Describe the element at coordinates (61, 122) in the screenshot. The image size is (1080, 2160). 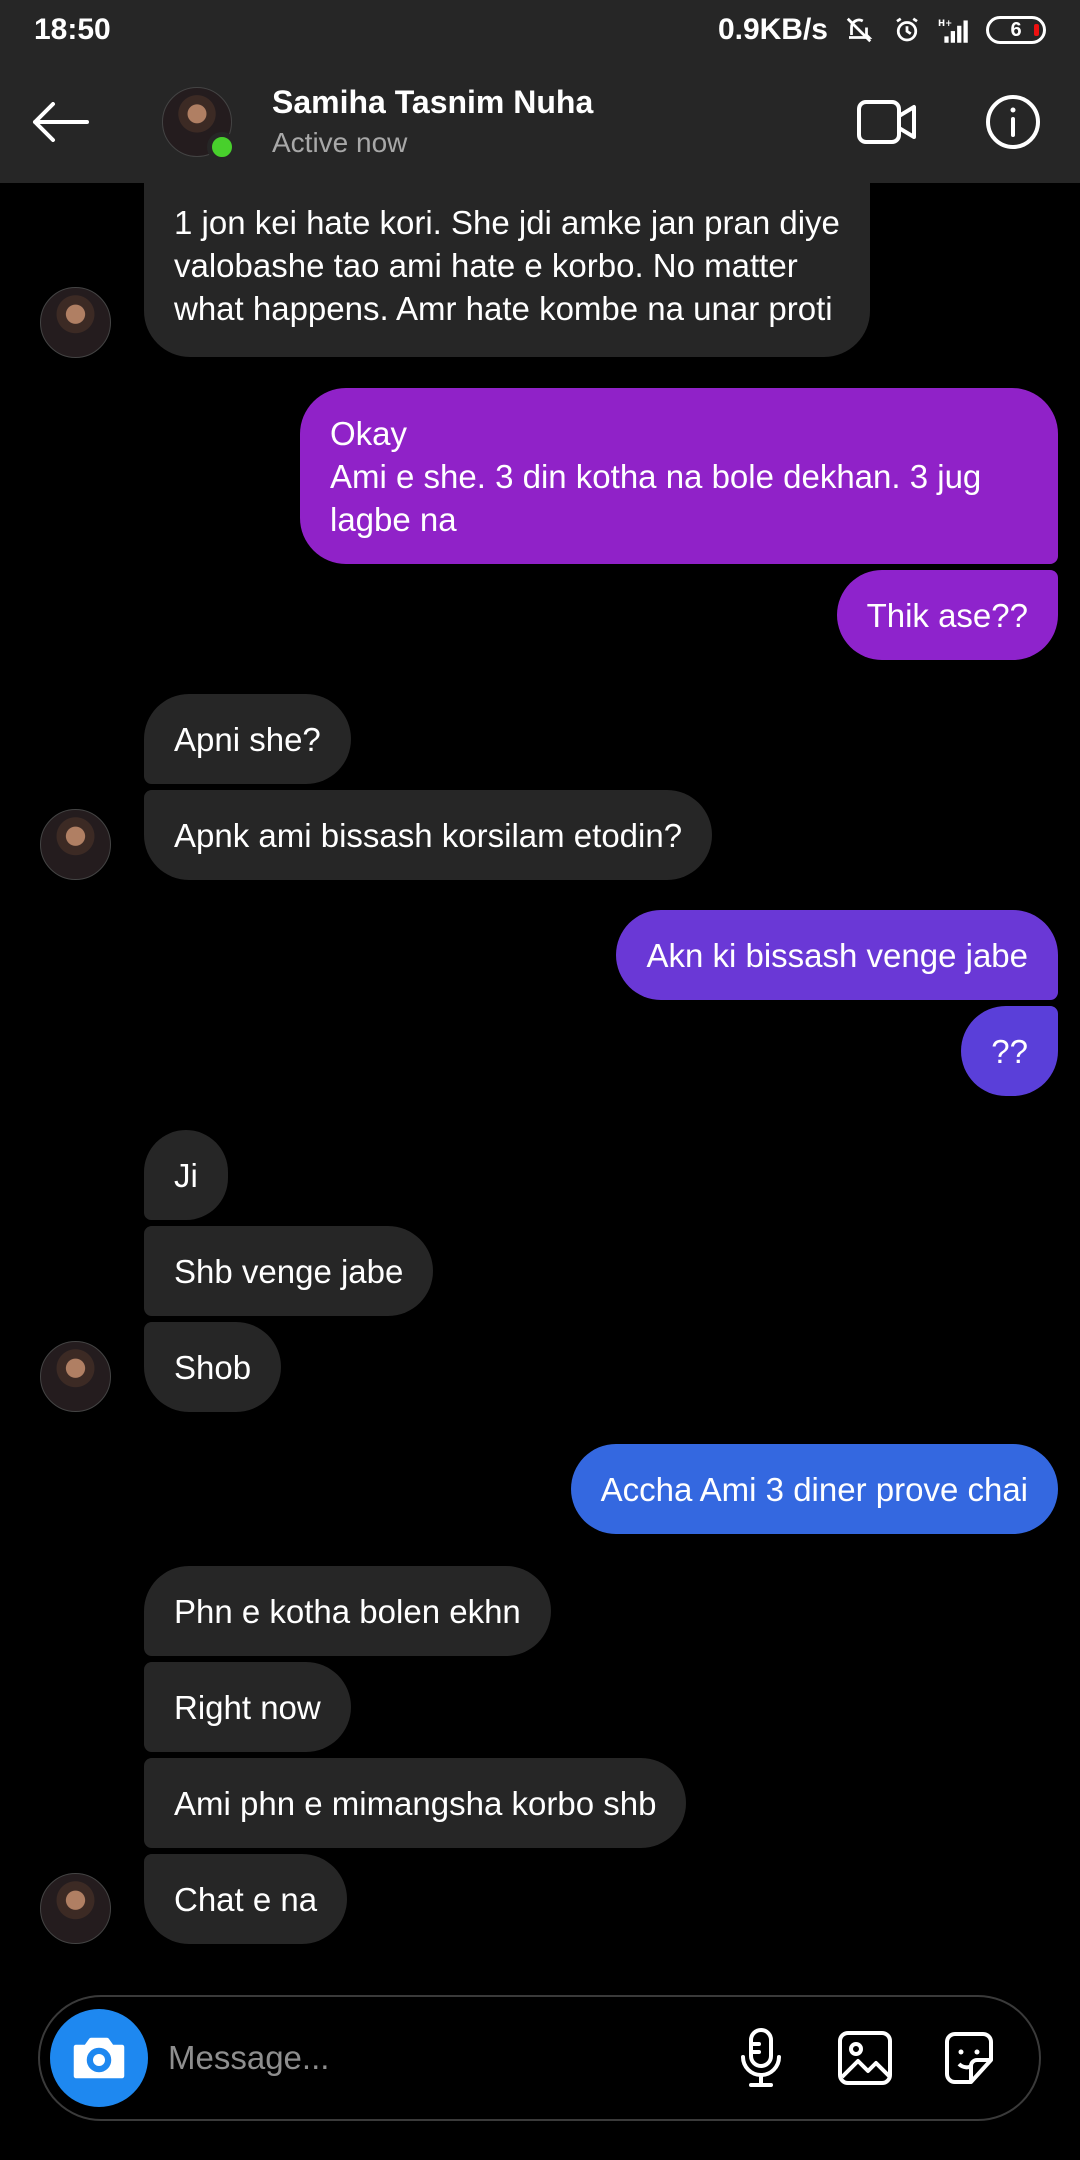
I see `back-button` at that location.